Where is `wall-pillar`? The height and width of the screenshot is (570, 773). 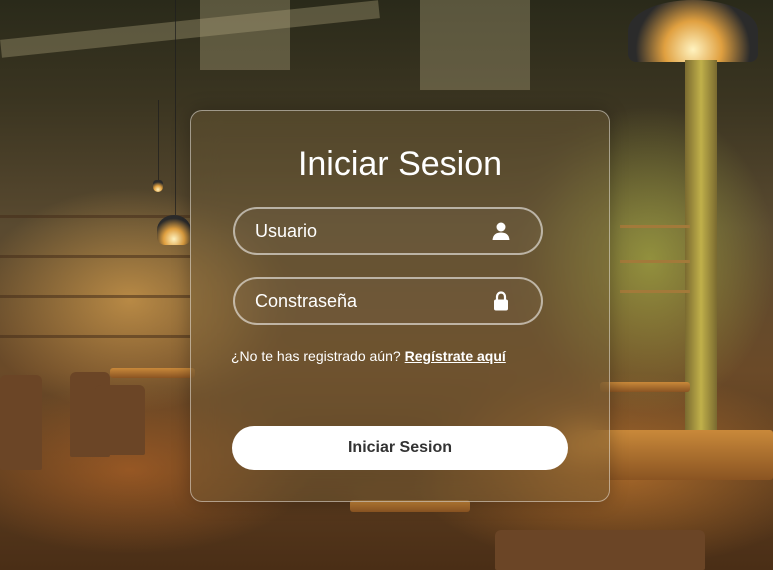
wall-pillar is located at coordinates (701, 245).